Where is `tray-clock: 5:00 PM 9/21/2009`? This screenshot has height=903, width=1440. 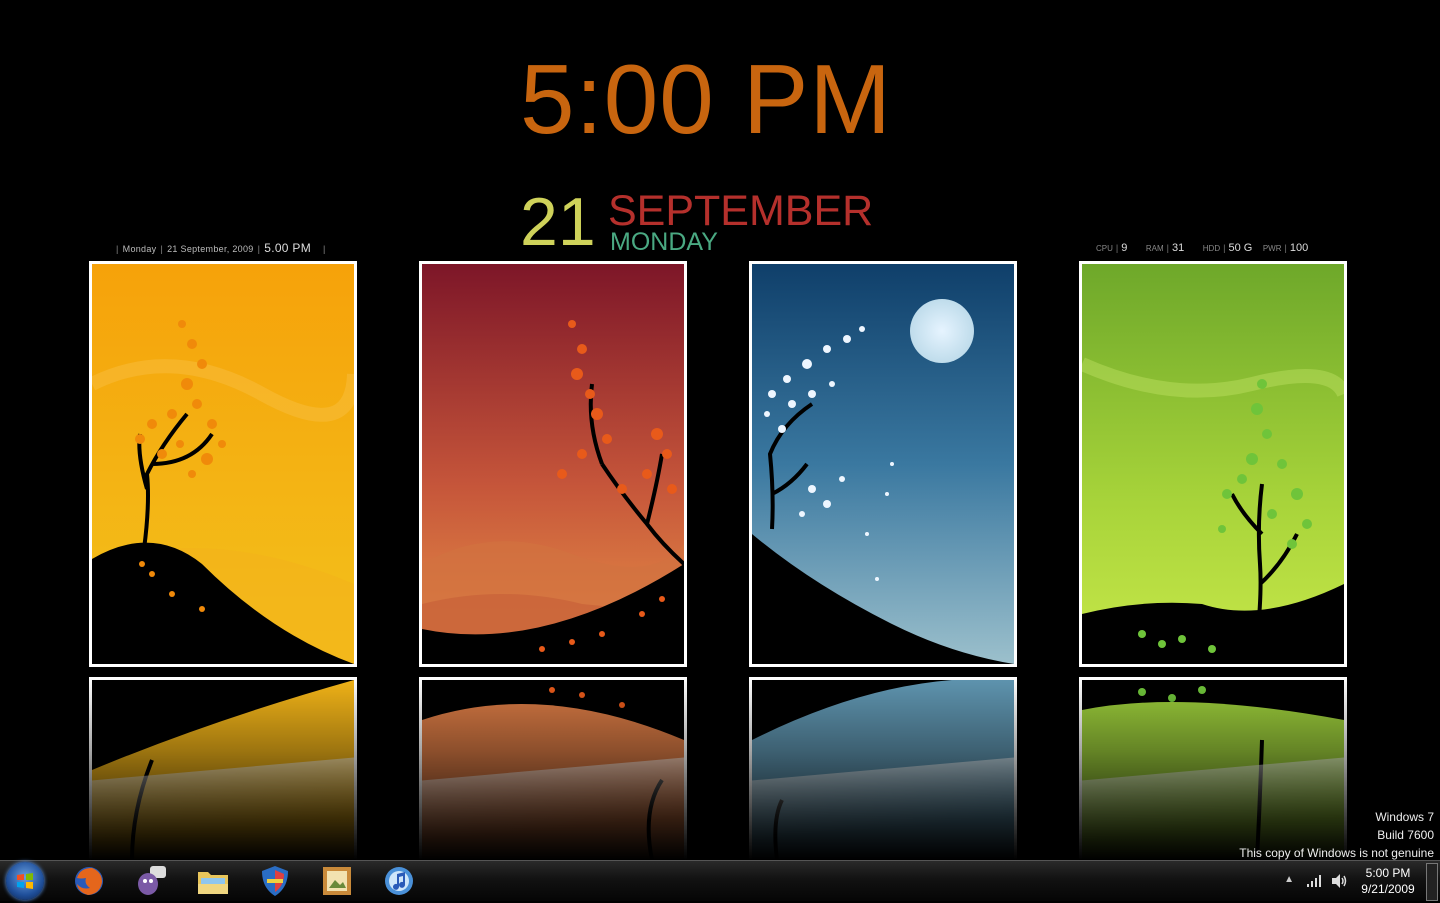
tray-clock: 5:00 PM 9/21/2009 is located at coordinates (1388, 881).